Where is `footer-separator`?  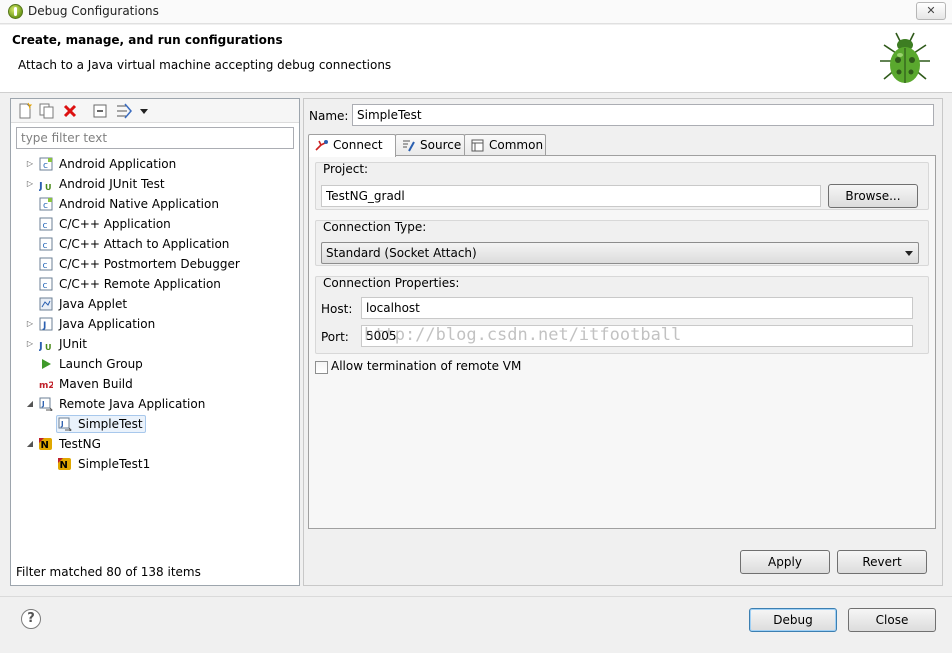
footer-separator is located at coordinates (476, 596).